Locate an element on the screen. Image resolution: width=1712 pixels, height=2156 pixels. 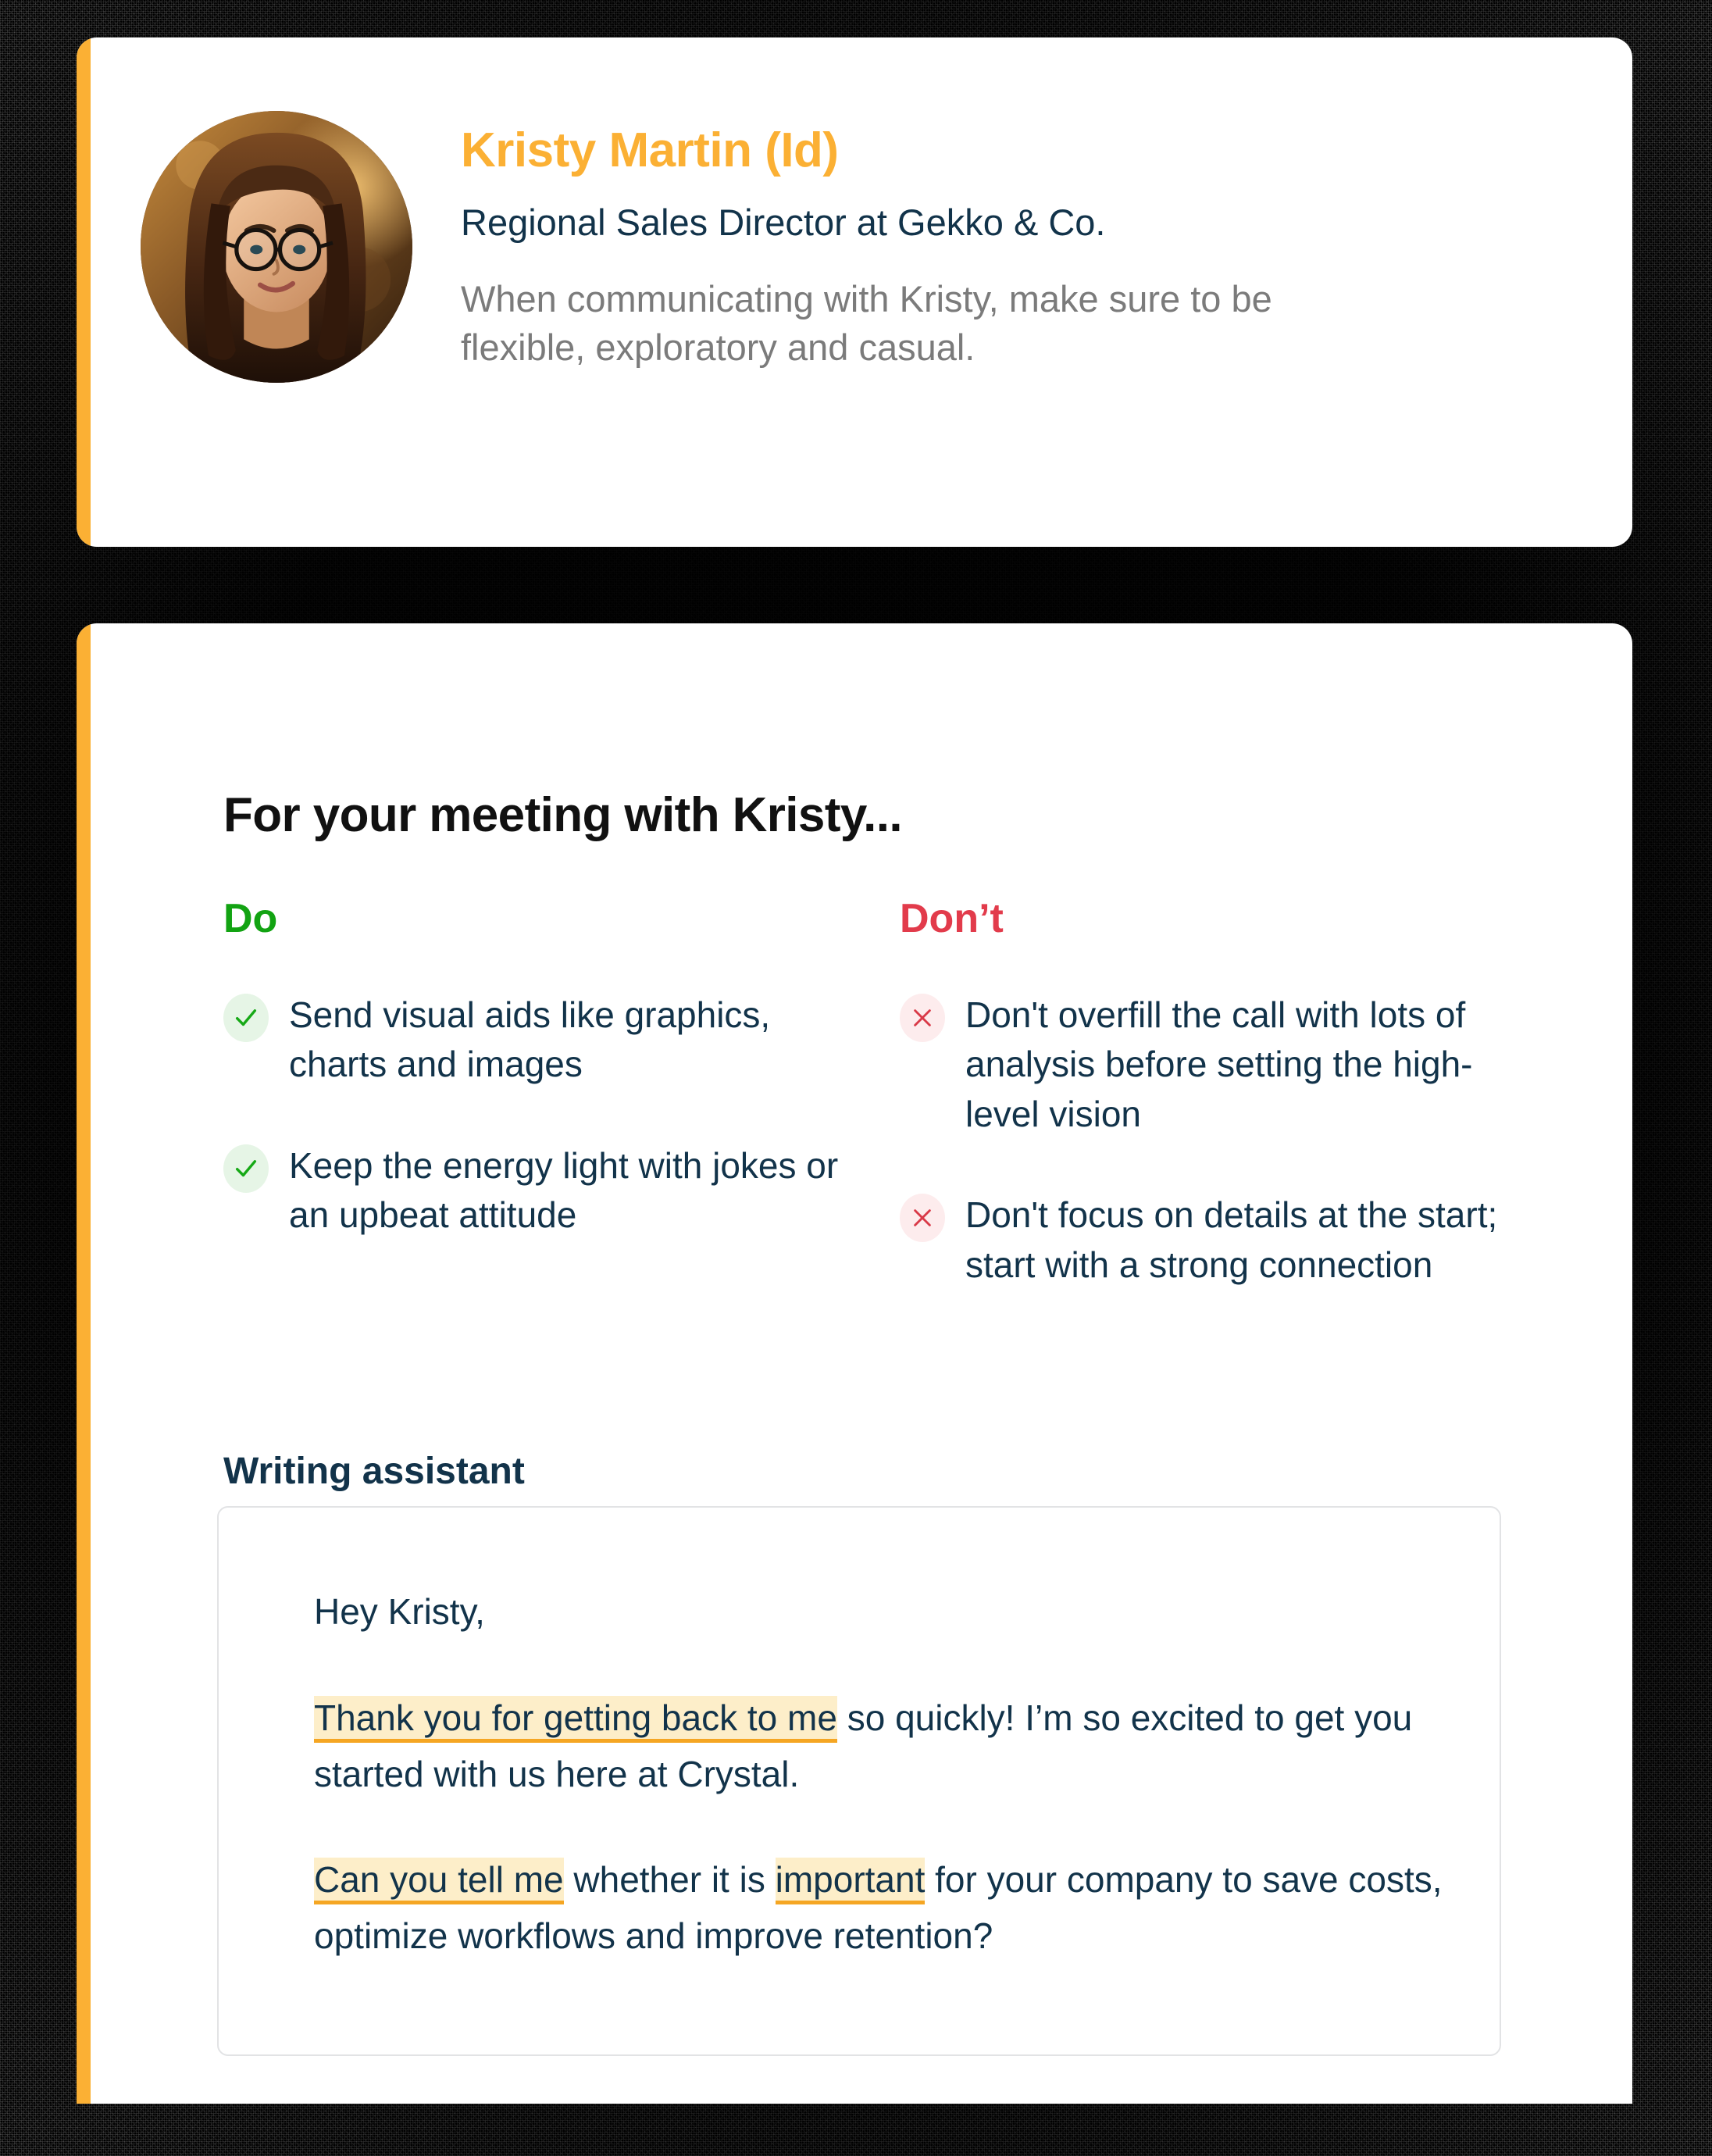
writing-assistant-heading: Writing assistant is located at coordinates (374, 1471).